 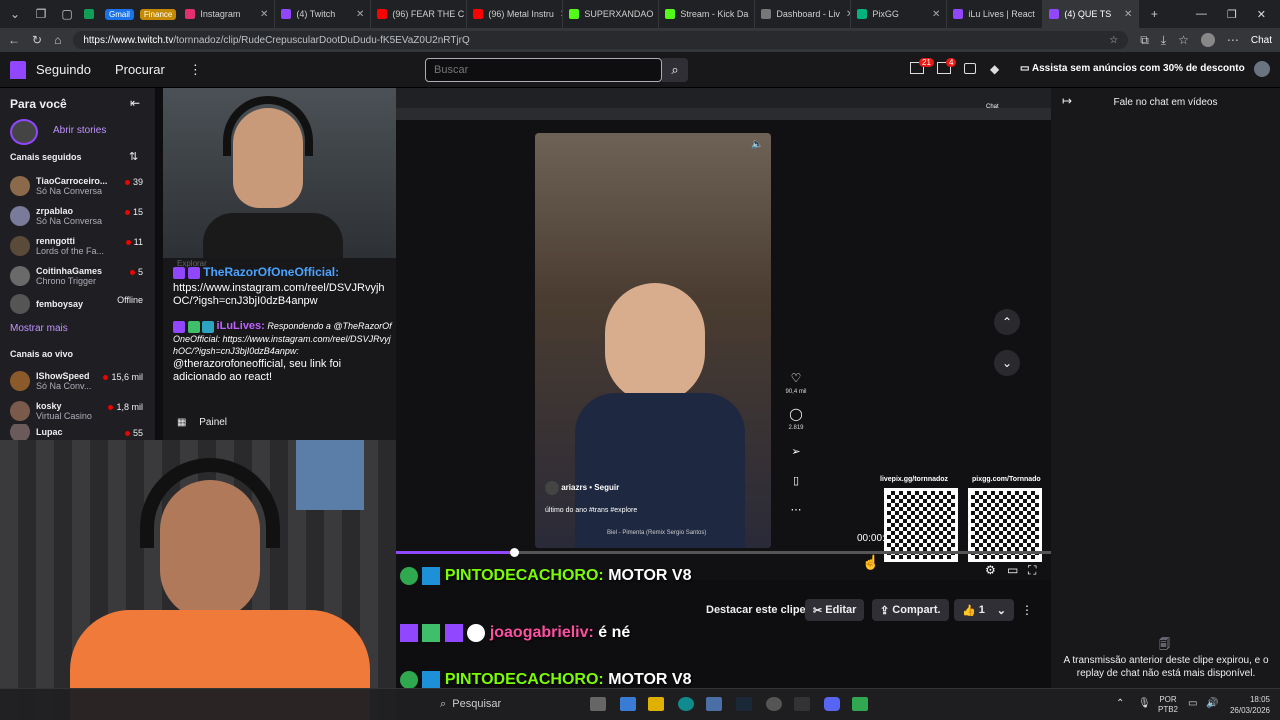 I want to click on highlight-clip-button: Destacar este clipe, so click(x=756, y=610).